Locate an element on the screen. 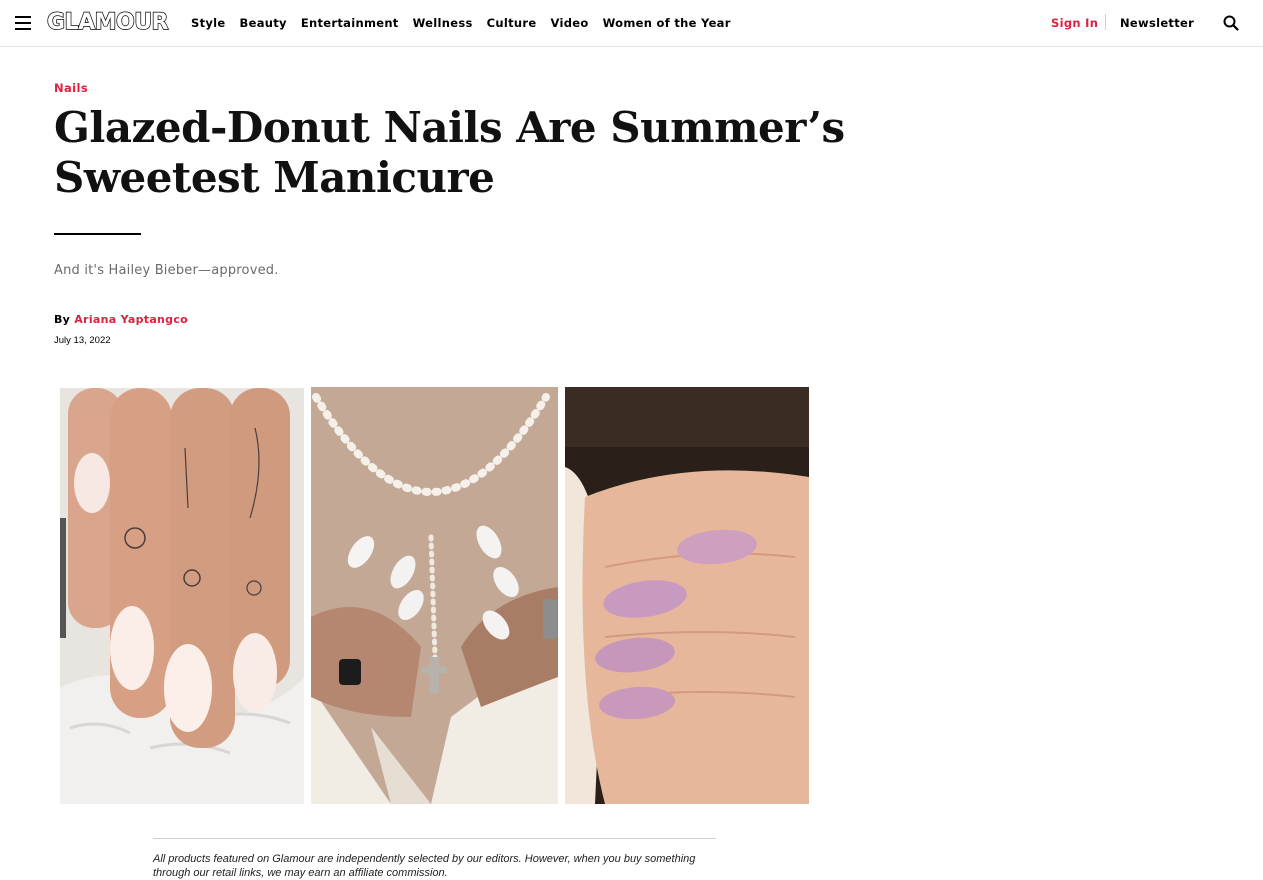 Image resolution: width=1263 pixels, height=880 pixels. byline: By Ariana Yaptangco is located at coordinates (121, 320).